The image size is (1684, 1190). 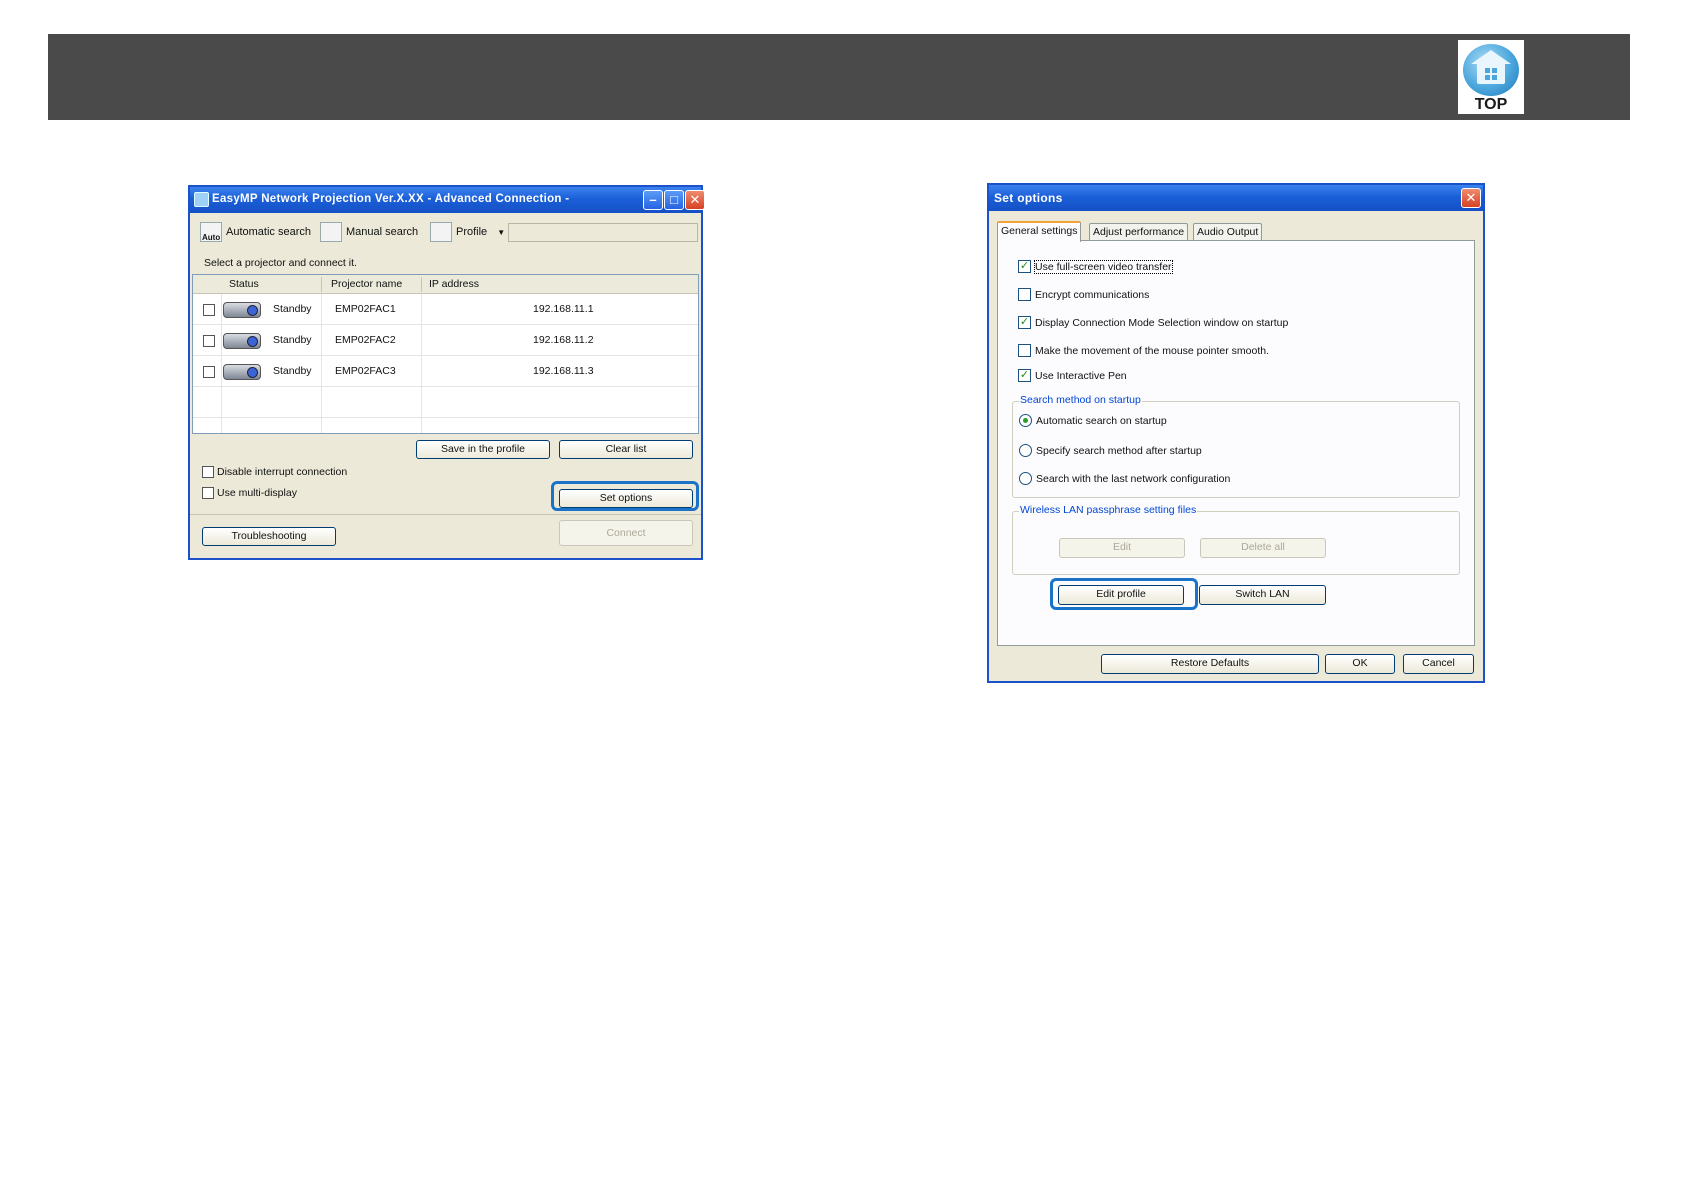 What do you see at coordinates (365, 371) in the screenshot?
I see `row-projector-name: EMP02FAC3` at bounding box center [365, 371].